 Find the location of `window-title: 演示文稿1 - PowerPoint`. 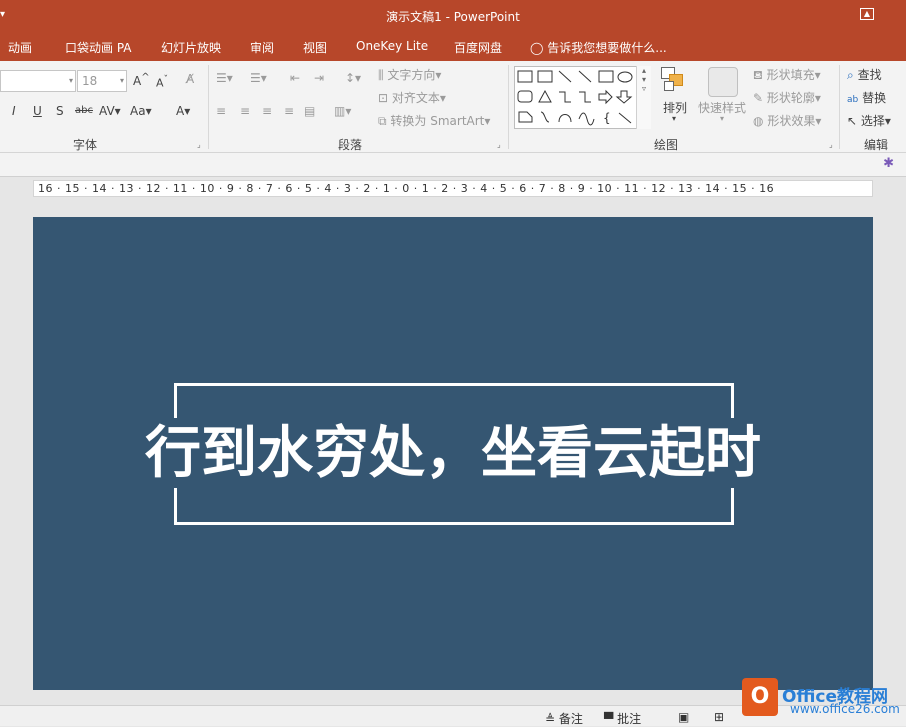

window-title: 演示文稿1 - PowerPoint is located at coordinates (453, 16).